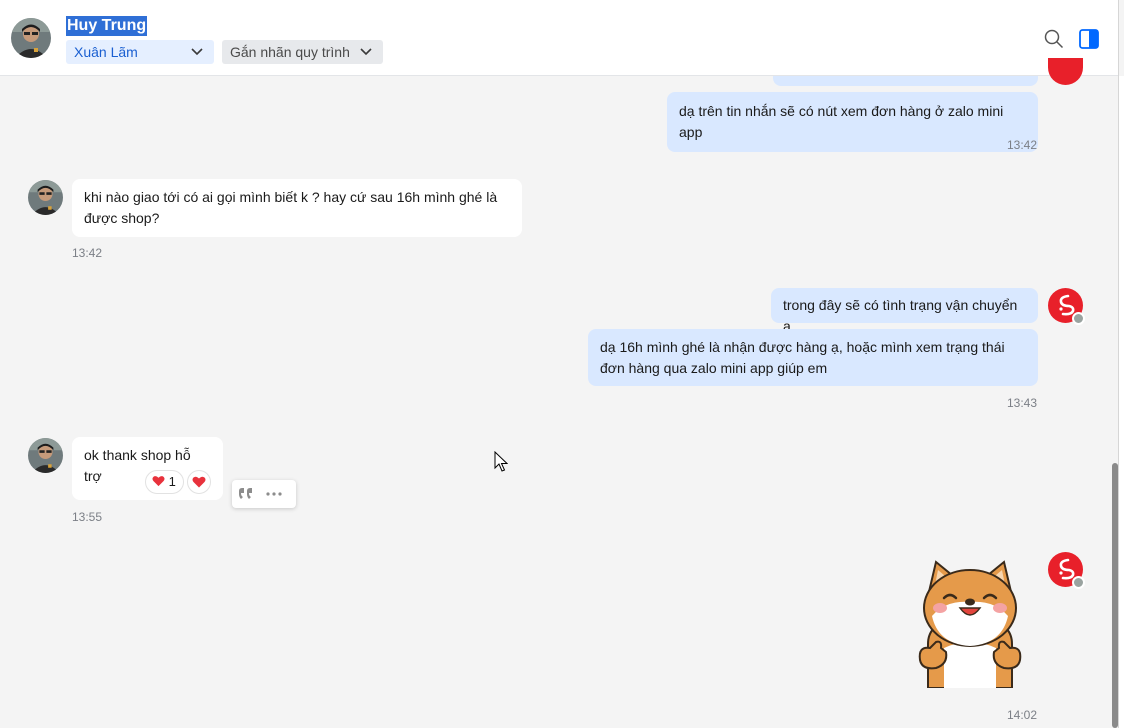  What do you see at coordinates (1054, 39) in the screenshot?
I see `search-icon` at bounding box center [1054, 39].